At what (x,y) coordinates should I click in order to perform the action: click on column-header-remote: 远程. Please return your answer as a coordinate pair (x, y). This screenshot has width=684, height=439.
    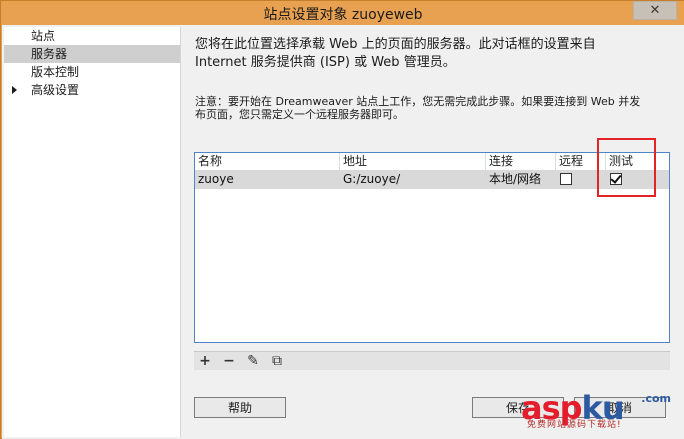
    Looking at the image, I should click on (581, 161).